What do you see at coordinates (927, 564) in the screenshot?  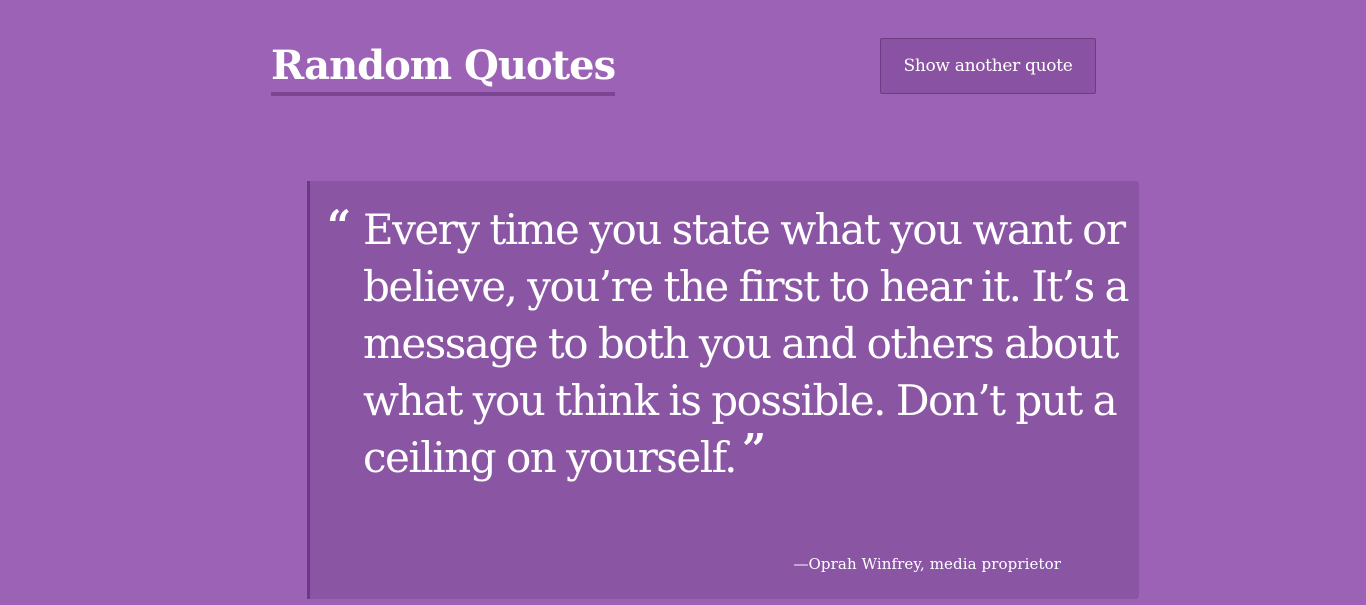 I see `quote-attribution: —Oprah Winfrey, media proprietor` at bounding box center [927, 564].